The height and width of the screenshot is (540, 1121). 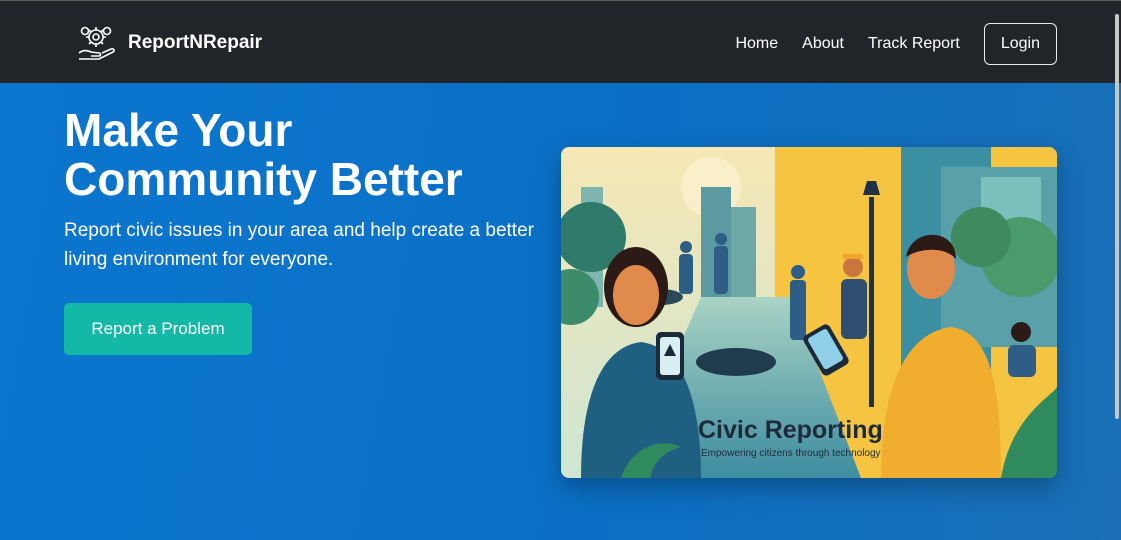 I want to click on nav-about-link: About, so click(x=823, y=44).